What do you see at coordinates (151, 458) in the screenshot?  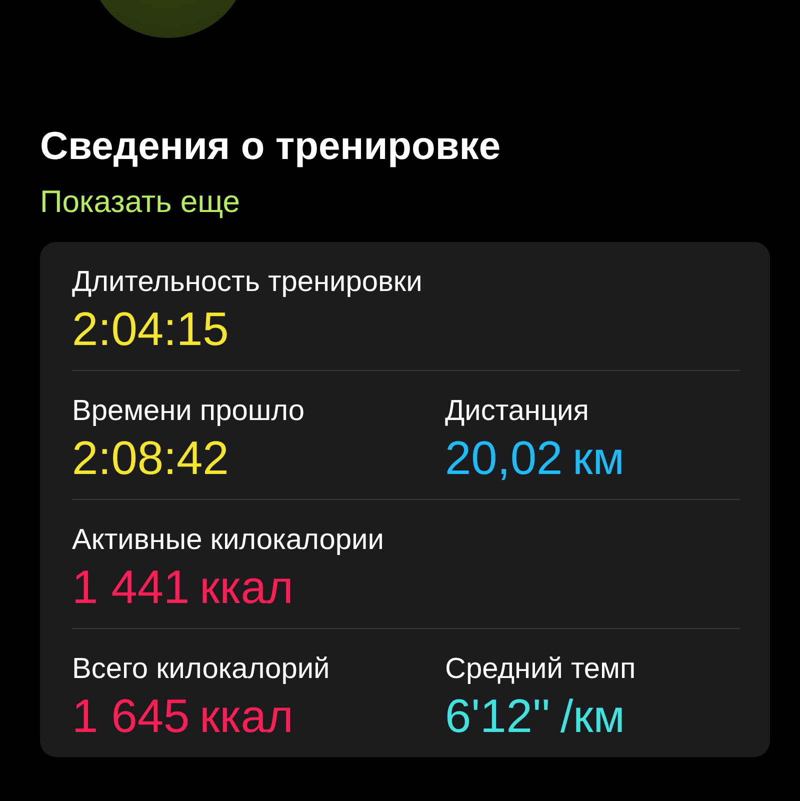 I see `metric-value: 2:08:42` at bounding box center [151, 458].